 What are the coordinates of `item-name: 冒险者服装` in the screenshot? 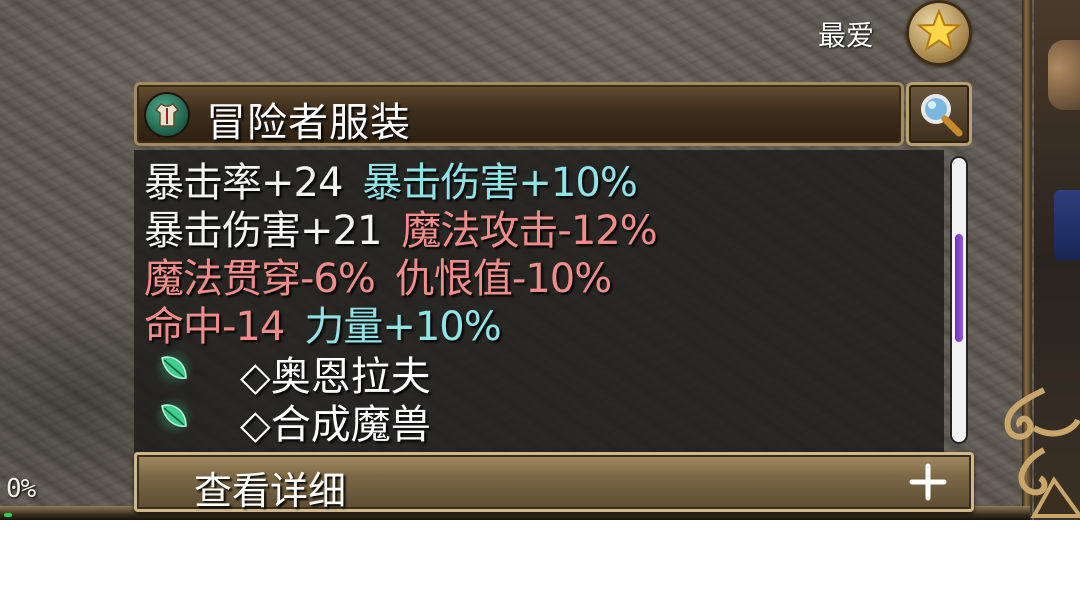 It's located at (308, 123).